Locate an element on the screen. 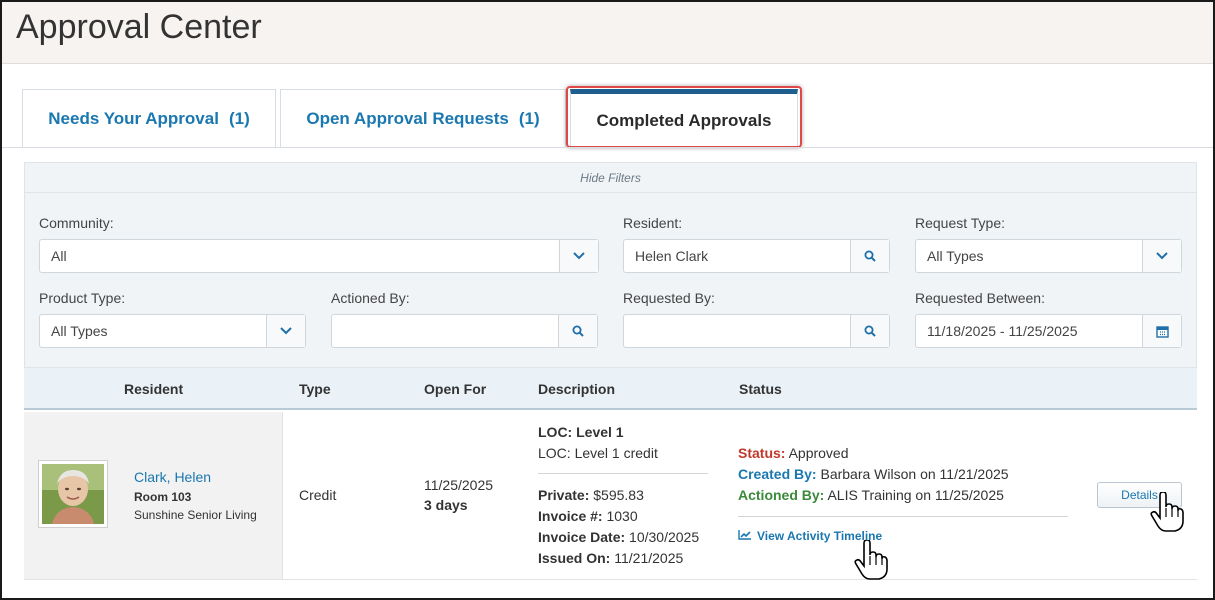 Image resolution: width=1215 pixels, height=600 pixels. invoice-label: Invoice #: is located at coordinates (570, 516).